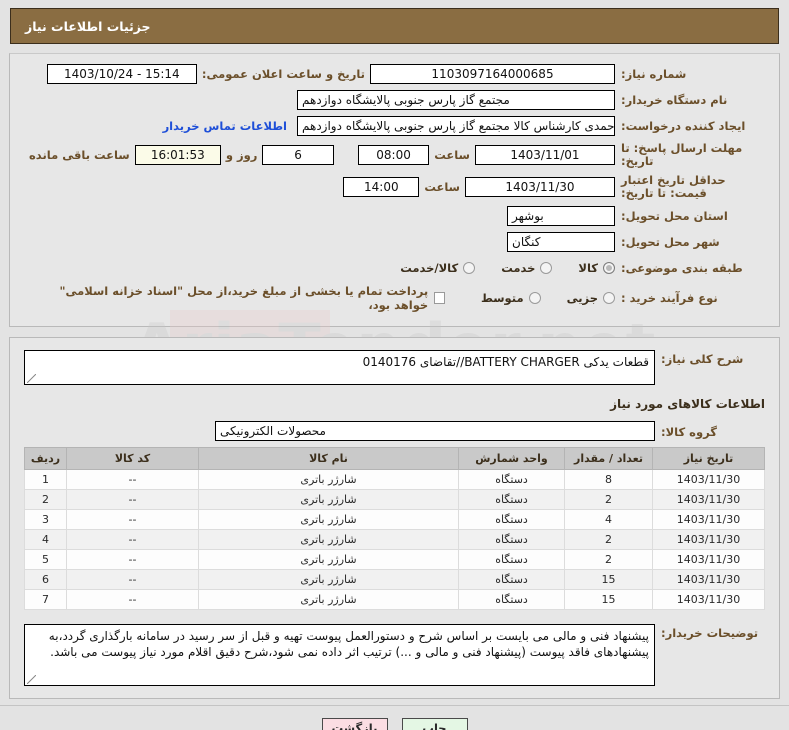 Image resolution: width=789 pixels, height=730 pixels. Describe the element at coordinates (434, 724) in the screenshot. I see `print-button: چاپ` at that location.